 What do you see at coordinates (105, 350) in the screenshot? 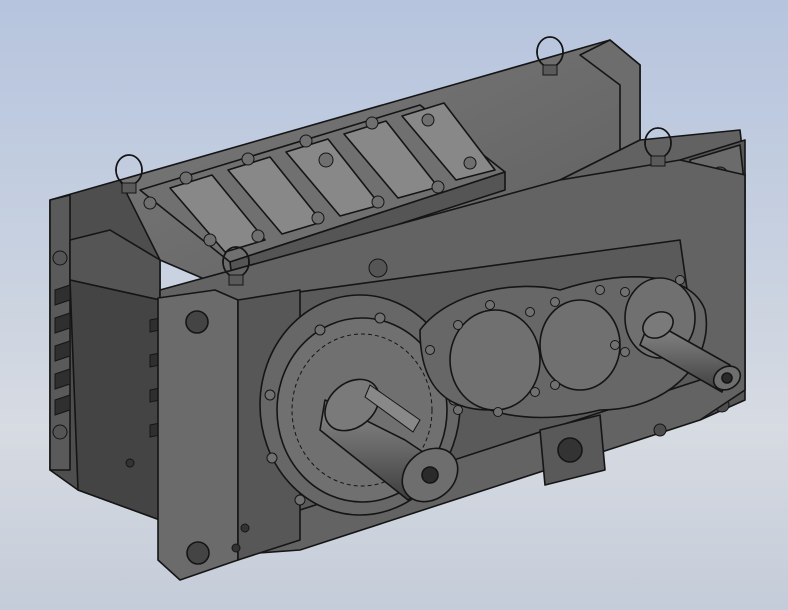
I see `left-end-housing` at bounding box center [105, 350].